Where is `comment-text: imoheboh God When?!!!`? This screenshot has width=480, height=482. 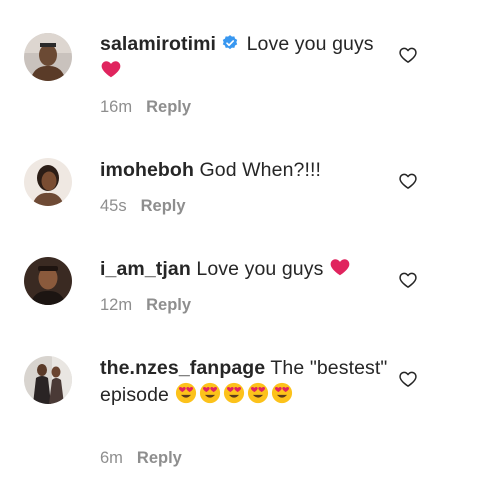
comment-text: imoheboh God When?!!! is located at coordinates (245, 170).